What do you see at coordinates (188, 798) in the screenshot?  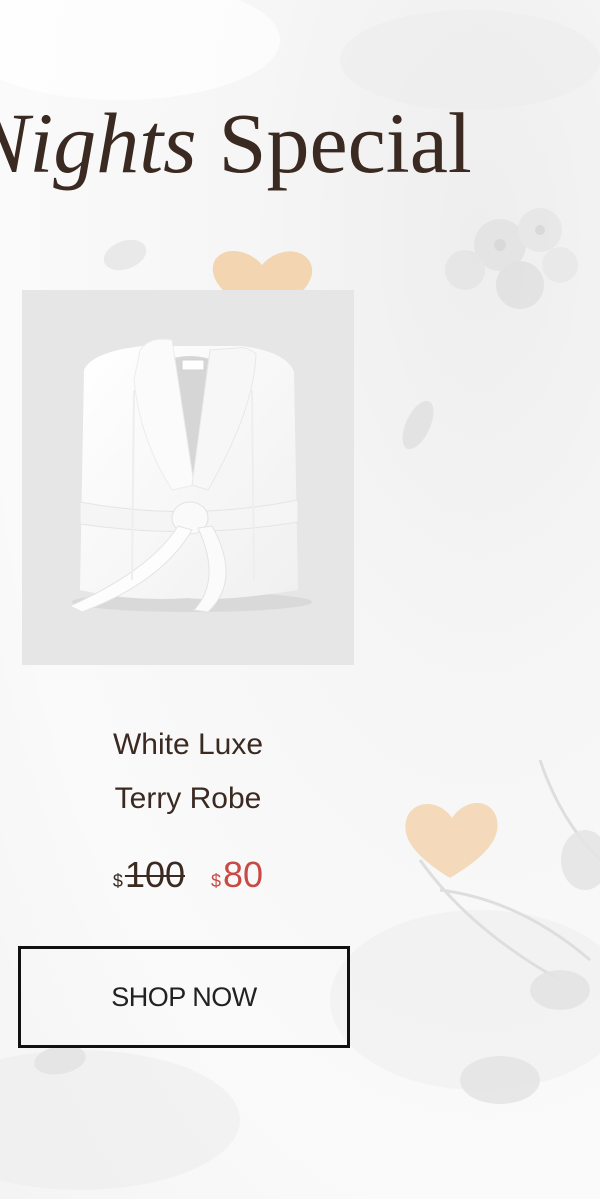 I see `product-name-line2: Terry Robe` at bounding box center [188, 798].